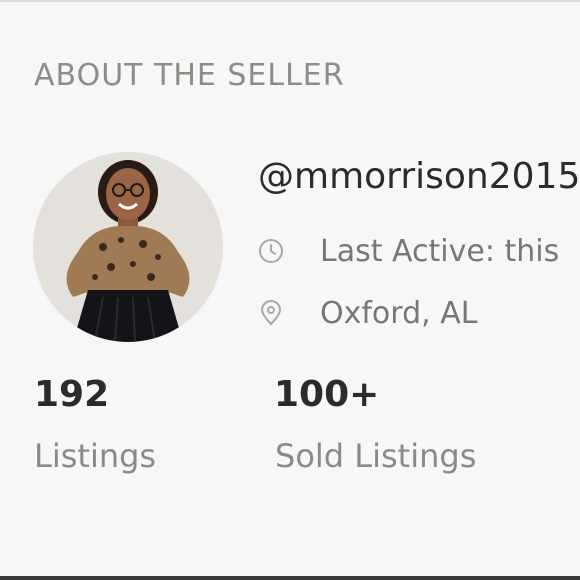 The height and width of the screenshot is (580, 580). I want to click on last-active-text: Last Active: this, so click(440, 251).